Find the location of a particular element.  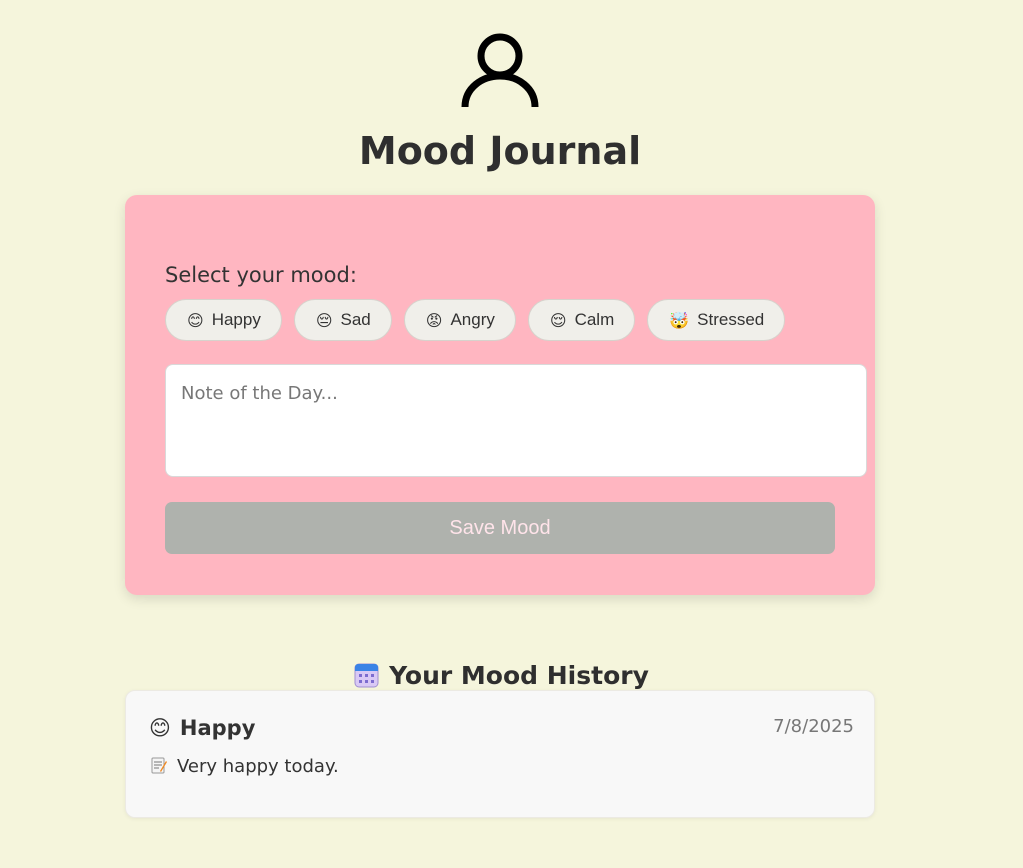

entry-mood-label: Happy is located at coordinates (217, 728).